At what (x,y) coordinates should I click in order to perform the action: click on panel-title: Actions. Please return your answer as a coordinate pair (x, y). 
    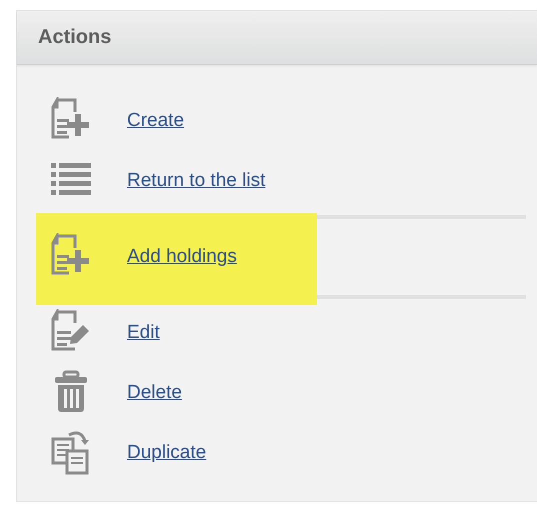
    Looking at the image, I should click on (75, 37).